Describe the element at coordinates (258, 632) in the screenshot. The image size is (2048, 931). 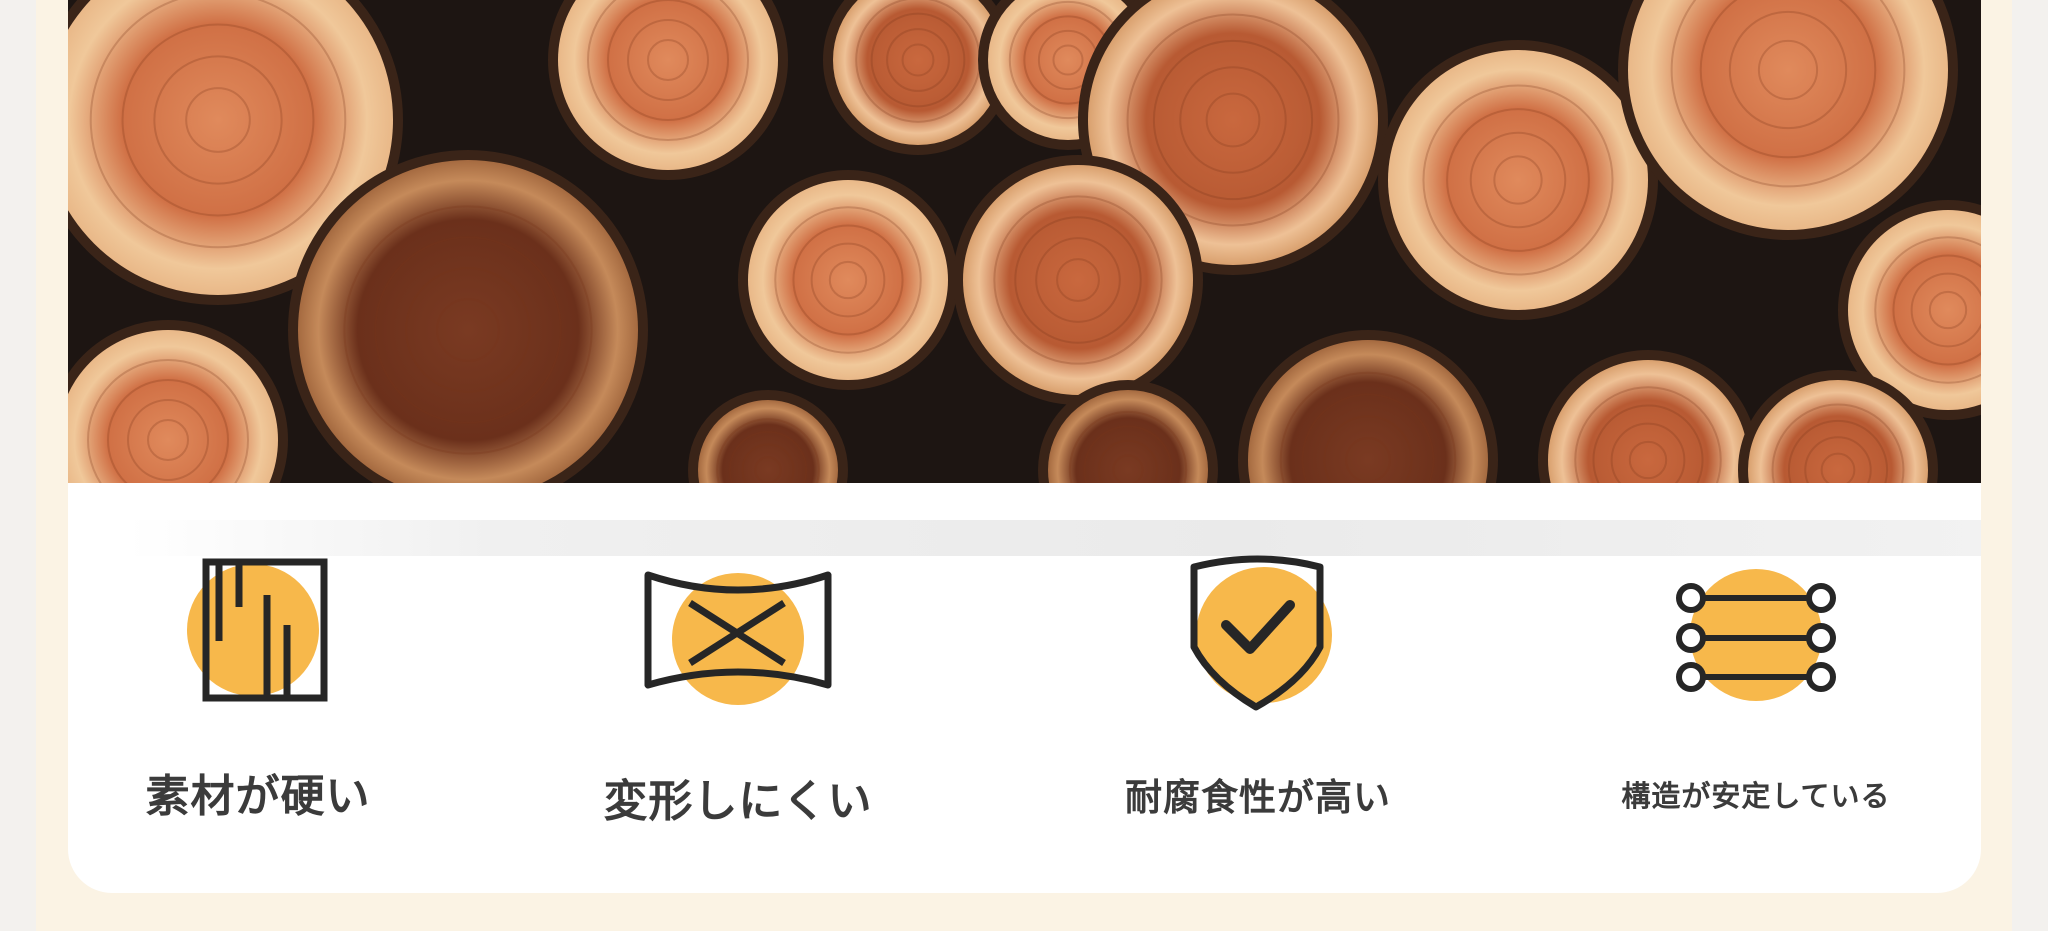
I see `wood-grain-icon` at that location.